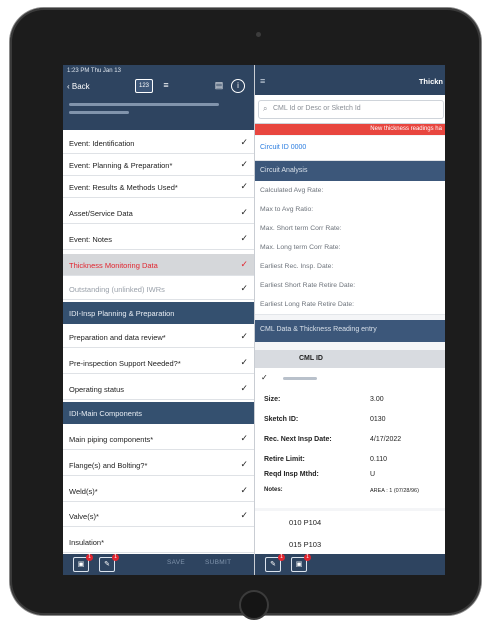  I want to click on section-header-cml-data: CML Data & Thickness Reading entry, so click(350, 331).